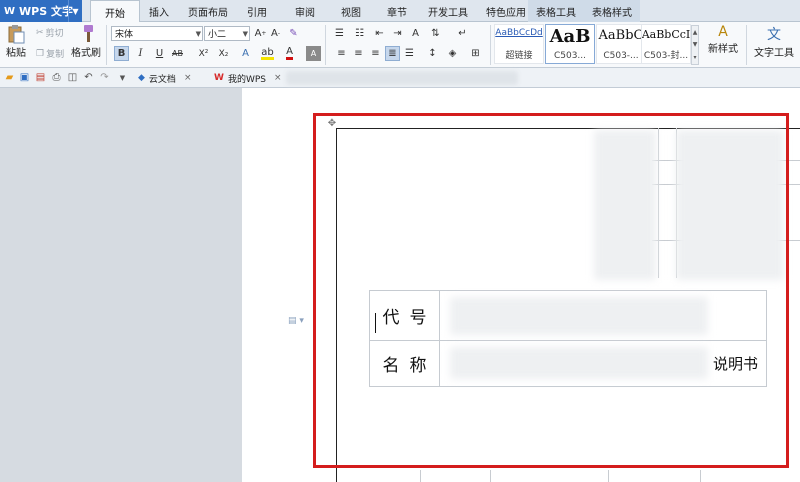 The image size is (800, 482). What do you see at coordinates (203, 53) in the screenshot?
I see `superscript-button: X²` at bounding box center [203, 53].